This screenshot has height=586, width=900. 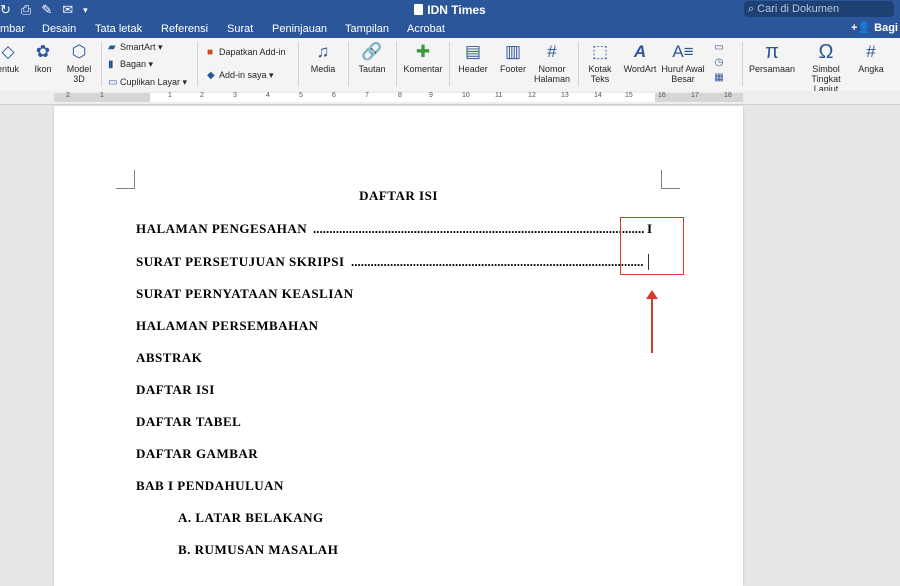 I want to click on screenshot-label: Cuplikan Layar, so click(x=150, y=82).